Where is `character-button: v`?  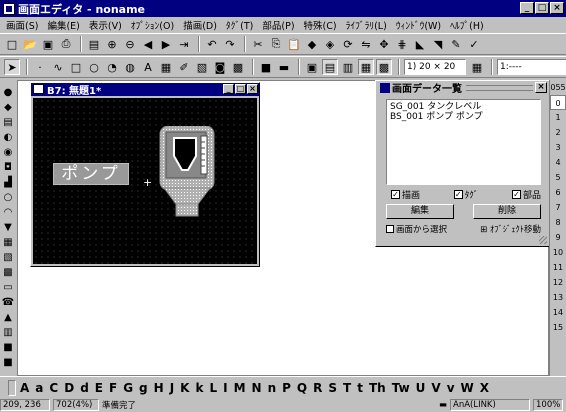
character-button: v is located at coordinates (451, 388).